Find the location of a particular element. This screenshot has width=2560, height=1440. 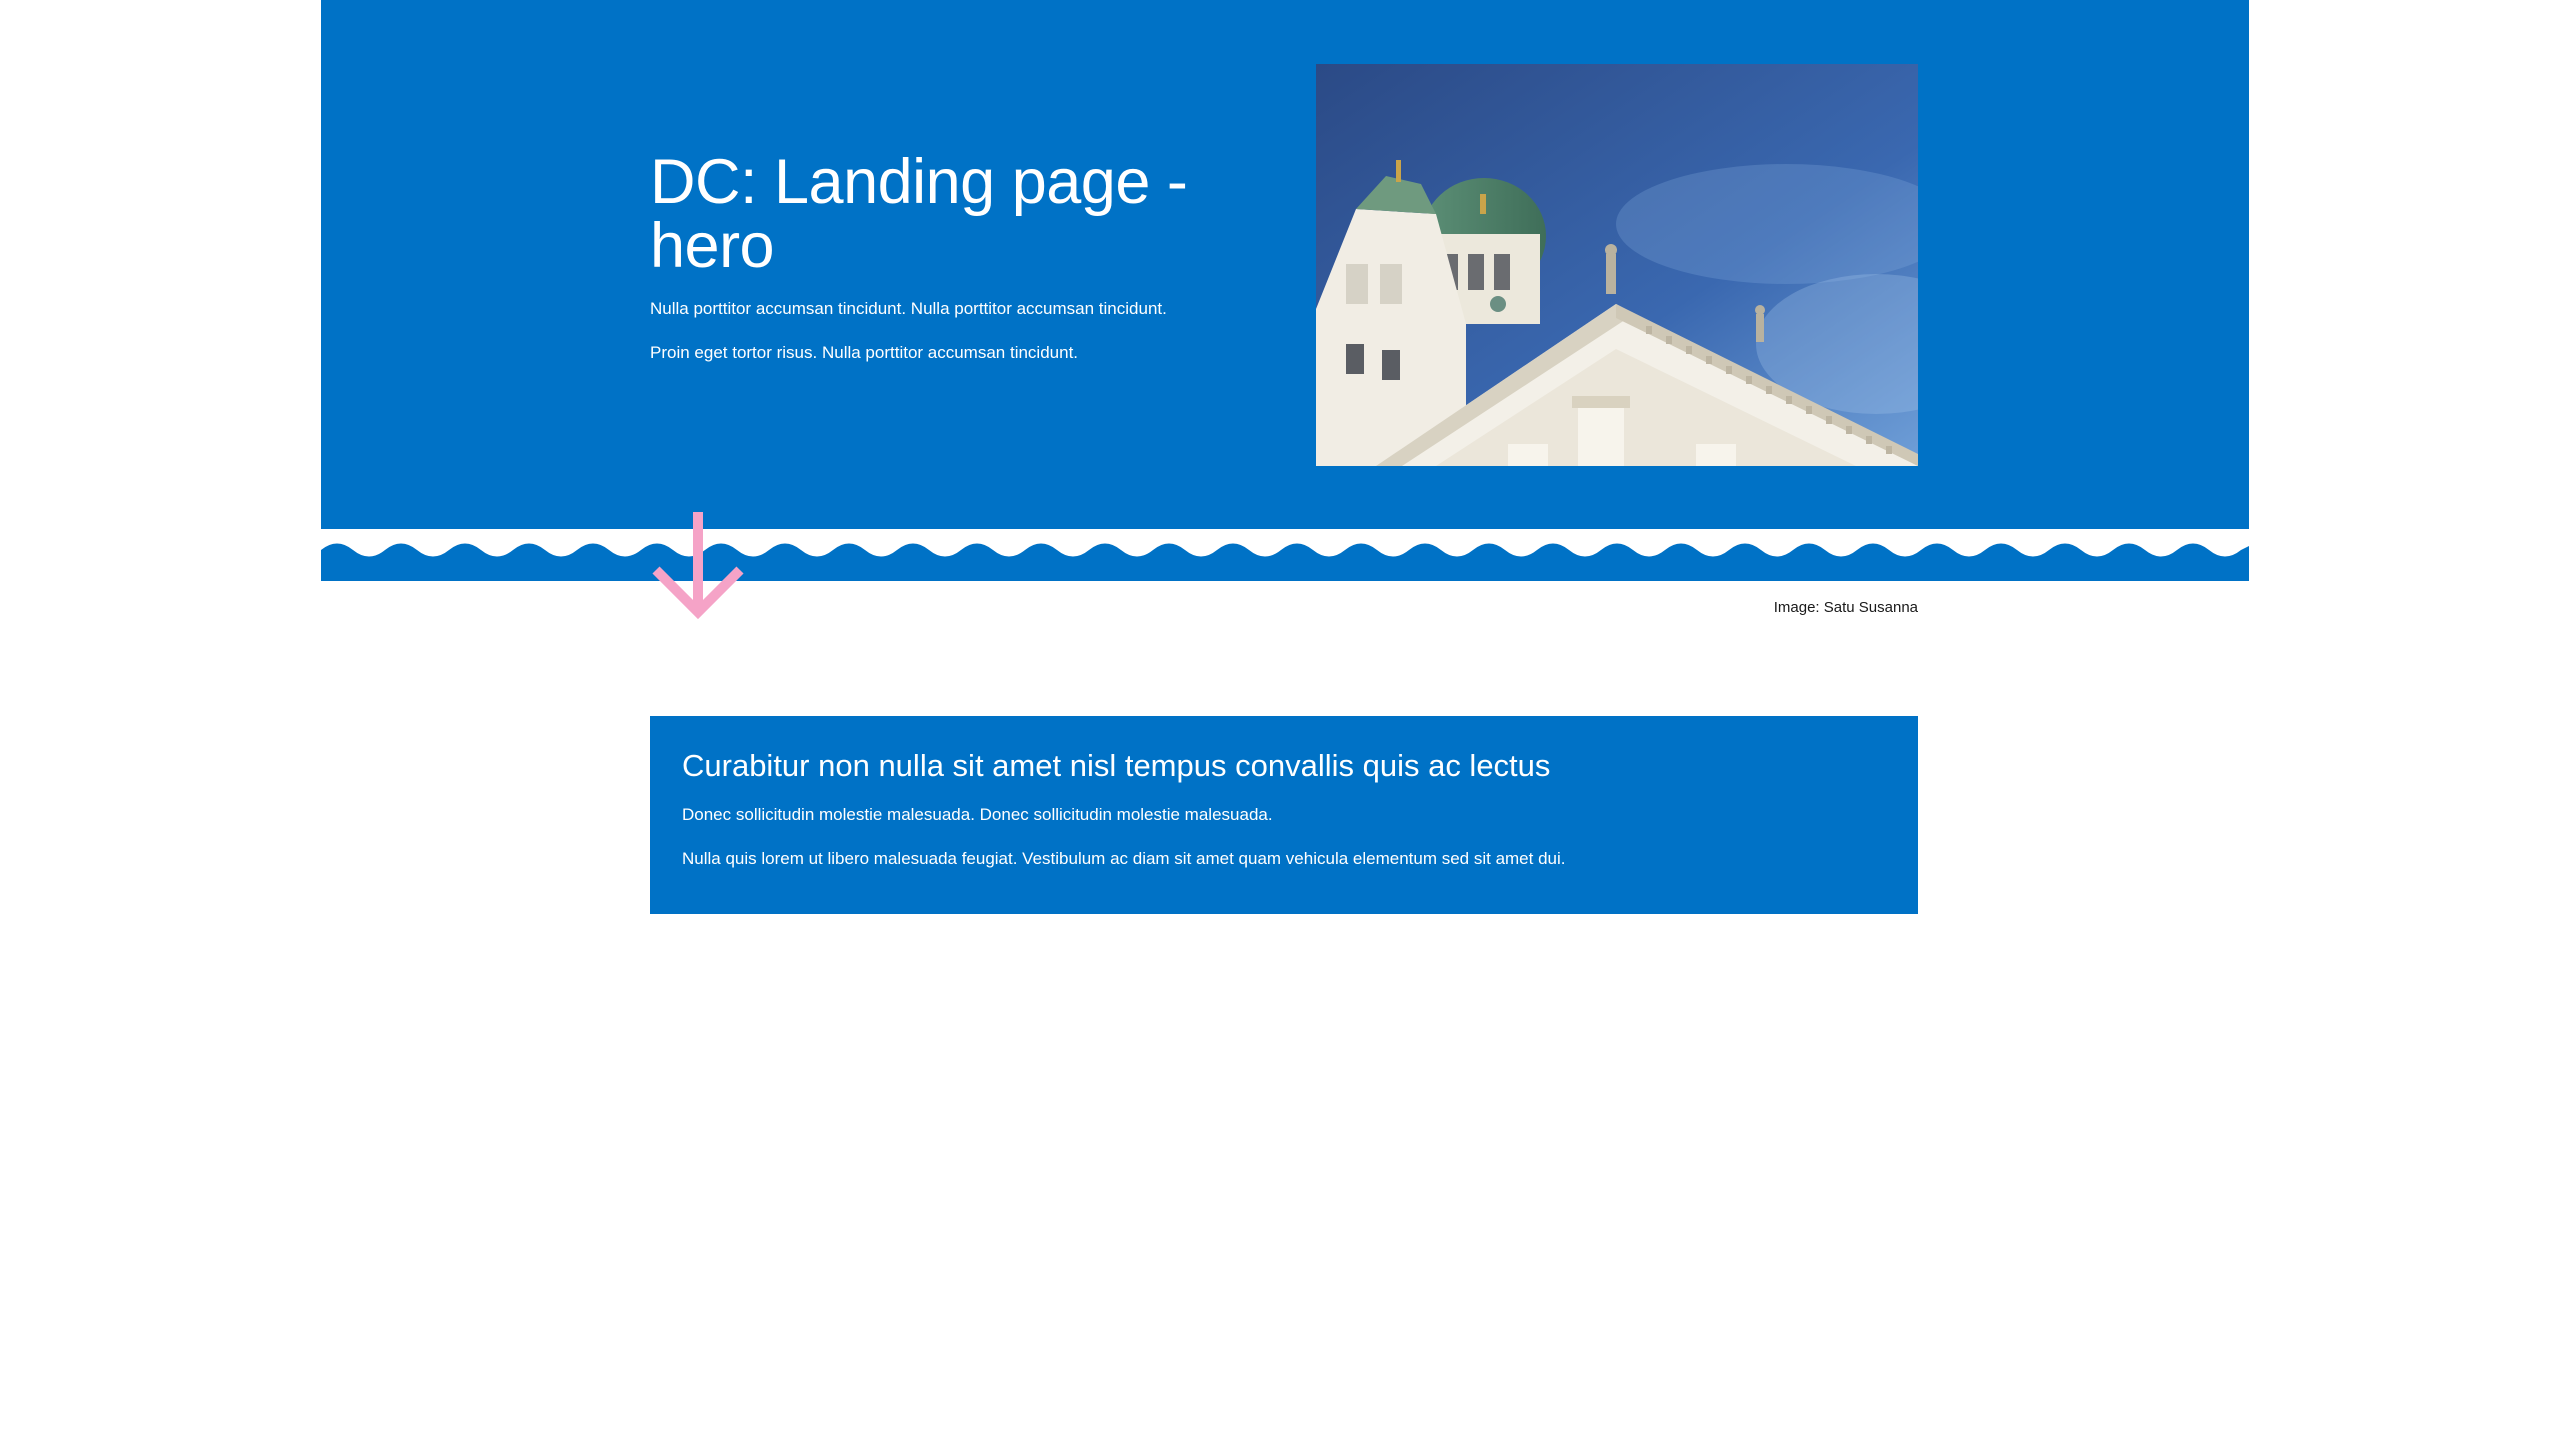

hero-title: DC: Landing page - hero is located at coordinates (919, 214).